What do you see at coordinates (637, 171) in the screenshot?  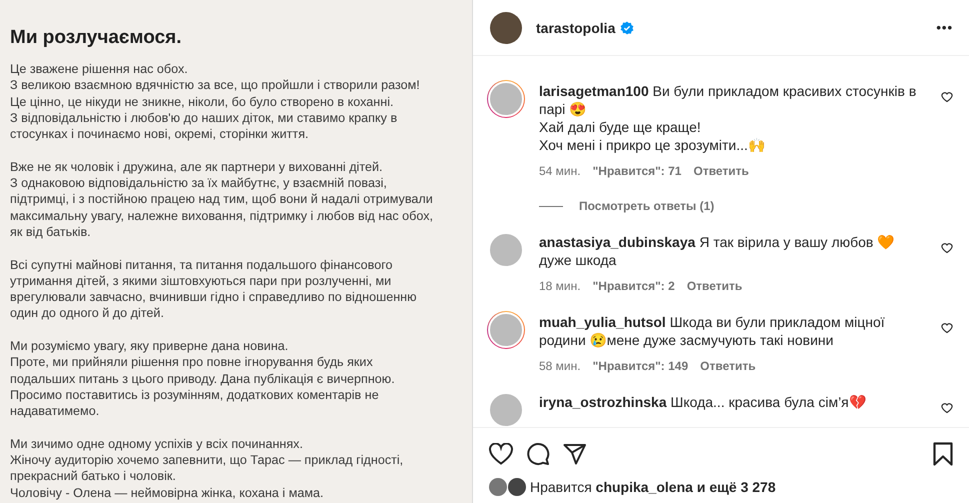 I see `comment-likes: "Нравится": 71` at bounding box center [637, 171].